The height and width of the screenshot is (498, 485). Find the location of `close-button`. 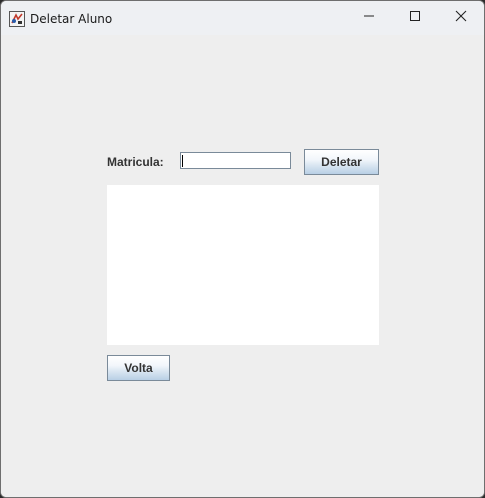

close-button is located at coordinates (461, 18).